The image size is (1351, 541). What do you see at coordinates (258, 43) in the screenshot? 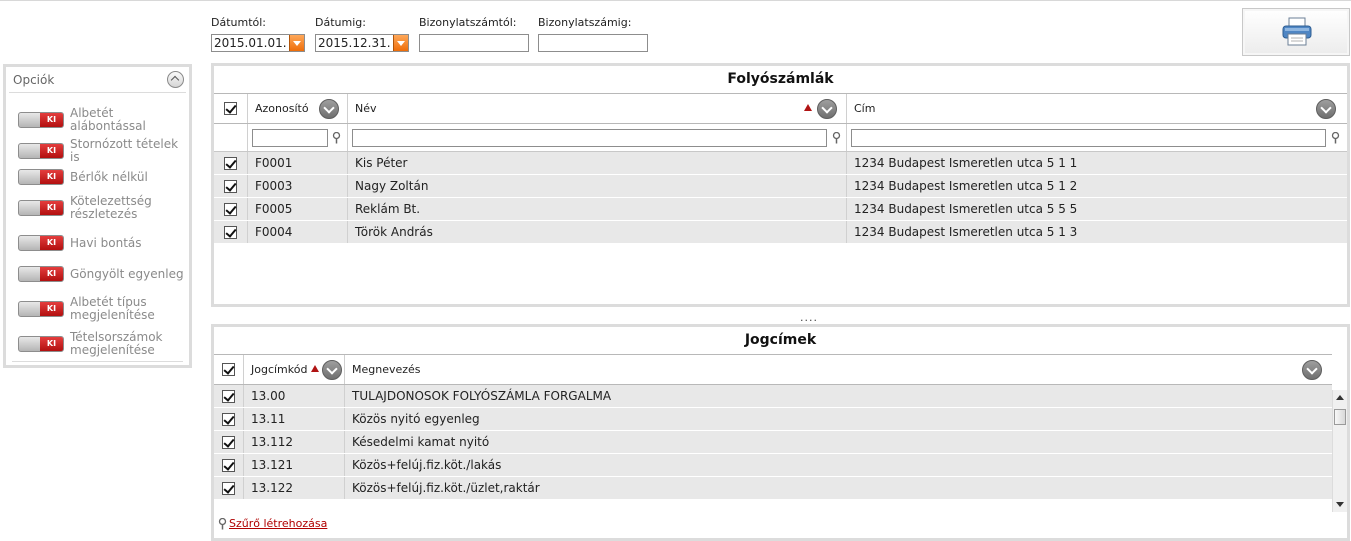
I see `date-from-input: 2015.01.01.` at bounding box center [258, 43].